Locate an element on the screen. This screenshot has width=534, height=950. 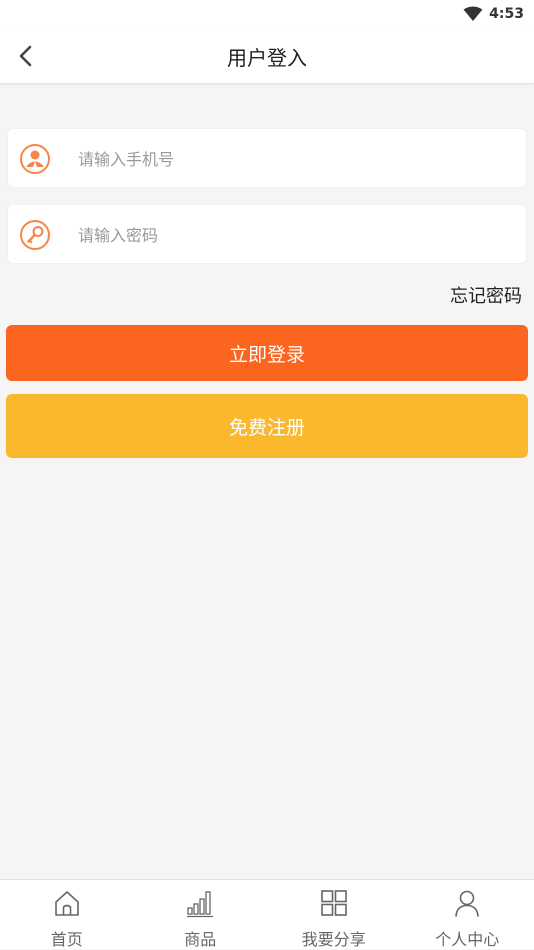
home-icon is located at coordinates (67, 903).